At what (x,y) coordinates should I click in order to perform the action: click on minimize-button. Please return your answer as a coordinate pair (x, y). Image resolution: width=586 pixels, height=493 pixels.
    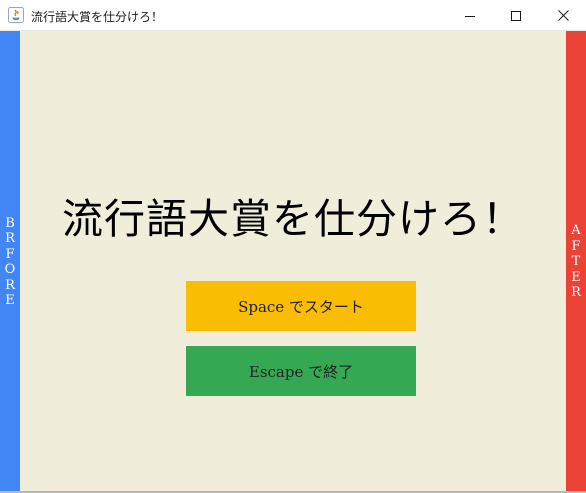
    Looking at the image, I should click on (470, 15).